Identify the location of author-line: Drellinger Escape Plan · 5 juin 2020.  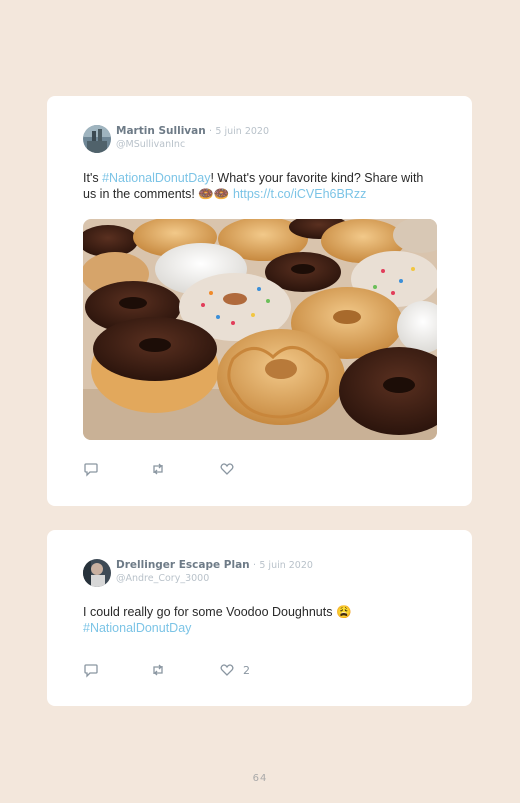
(214, 565).